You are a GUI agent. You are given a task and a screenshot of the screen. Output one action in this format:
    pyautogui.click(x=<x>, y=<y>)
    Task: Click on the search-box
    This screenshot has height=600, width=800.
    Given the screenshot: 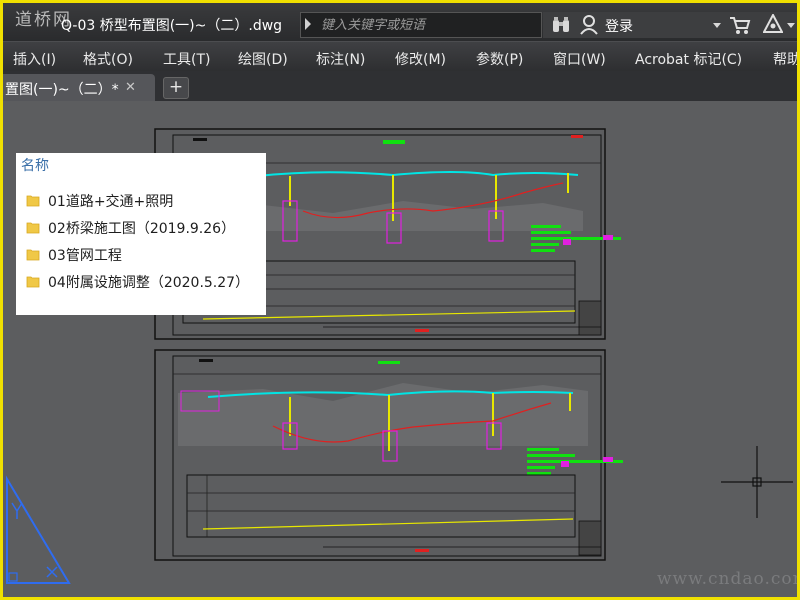 What is the action you would take?
    pyautogui.click(x=421, y=25)
    